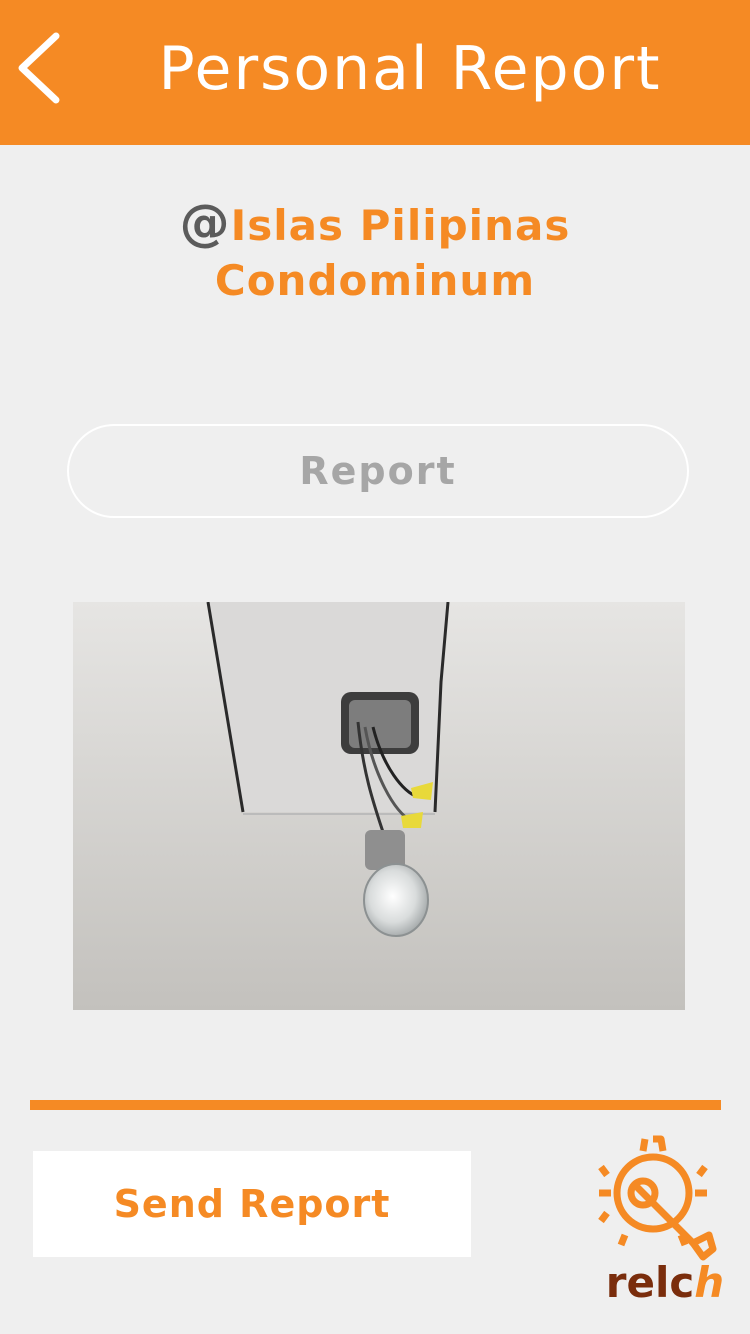 The image size is (750, 1334). What do you see at coordinates (392, 253) in the screenshot?
I see `location-name: Islas Pilipinas Condominum` at bounding box center [392, 253].